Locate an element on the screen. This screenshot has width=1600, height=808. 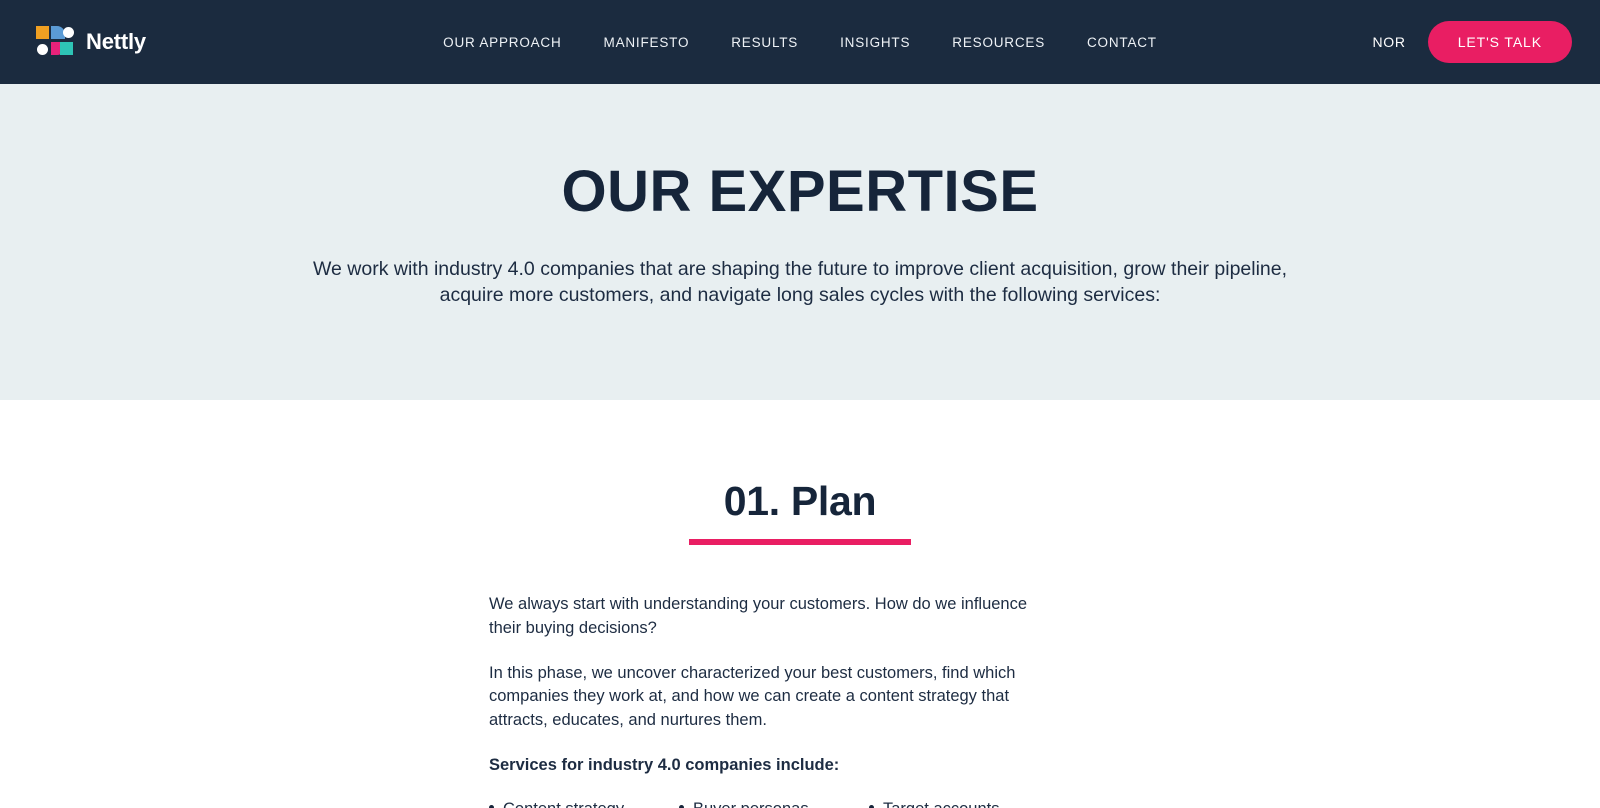
brand-logo: Nettly is located at coordinates (91, 42).